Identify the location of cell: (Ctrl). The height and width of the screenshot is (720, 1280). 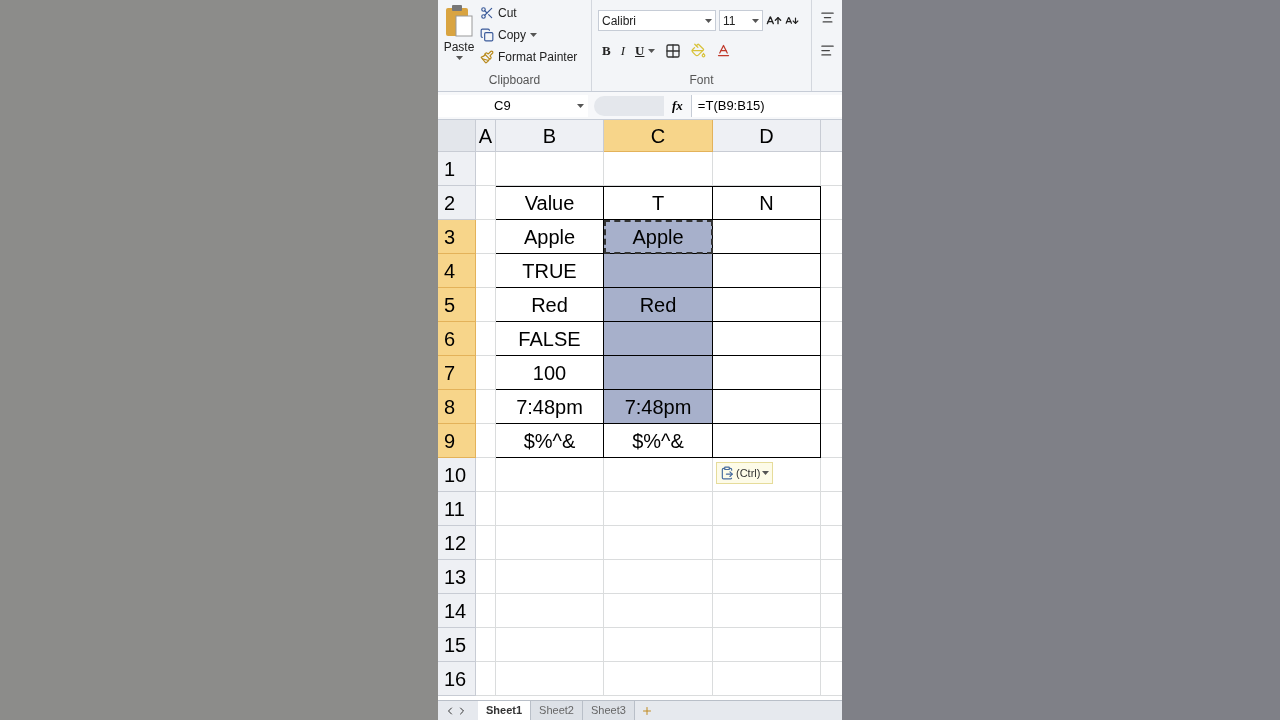
(767, 475).